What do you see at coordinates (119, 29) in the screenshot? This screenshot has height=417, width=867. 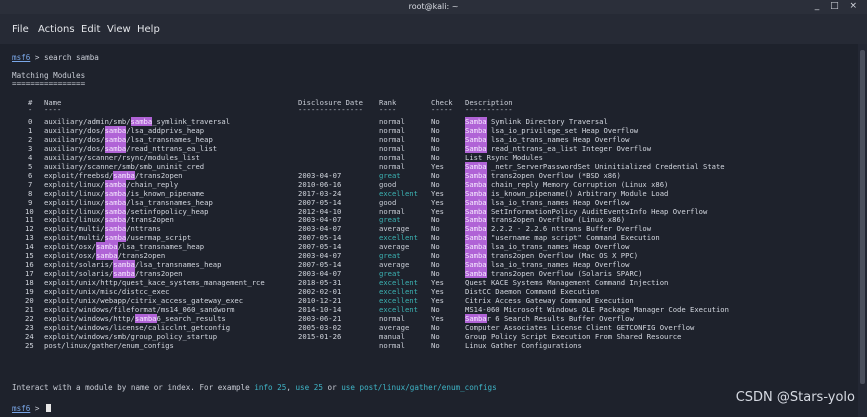 I see `menu-view: View` at bounding box center [119, 29].